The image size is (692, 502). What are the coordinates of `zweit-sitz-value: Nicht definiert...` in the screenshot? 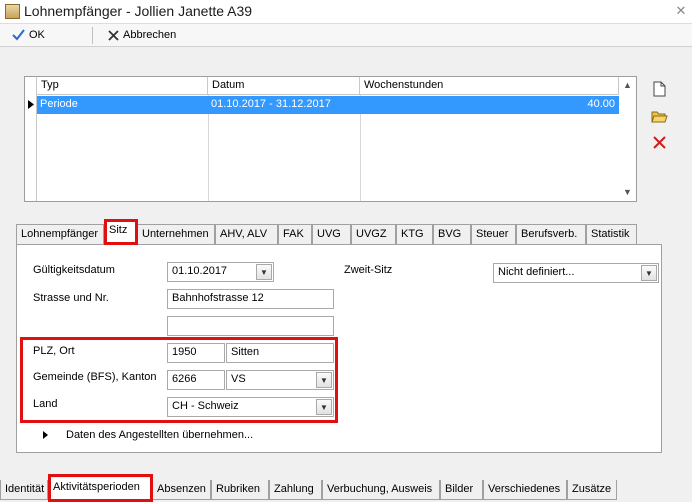 It's located at (536, 272).